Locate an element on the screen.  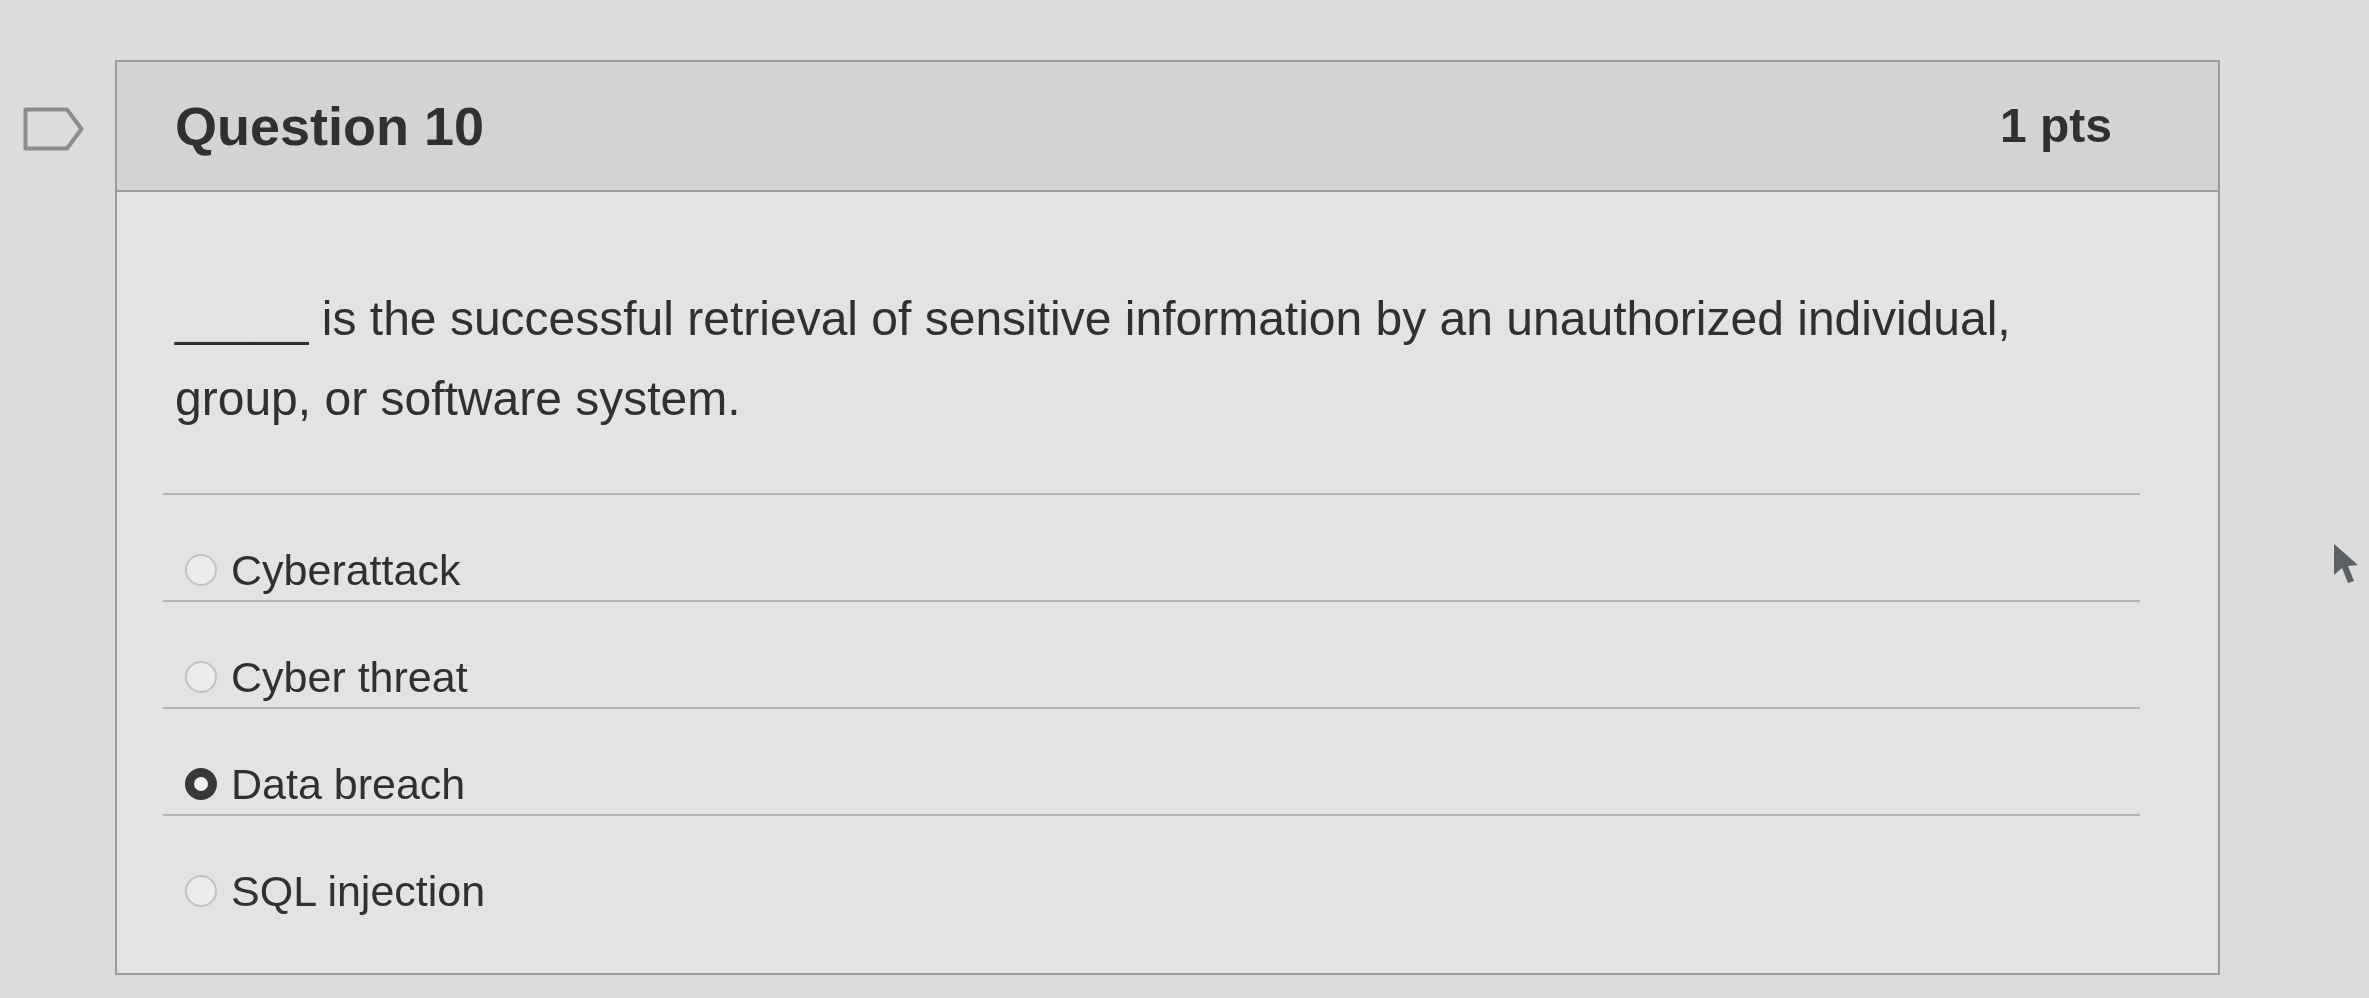
option-label: SQL injection is located at coordinates (358, 891).